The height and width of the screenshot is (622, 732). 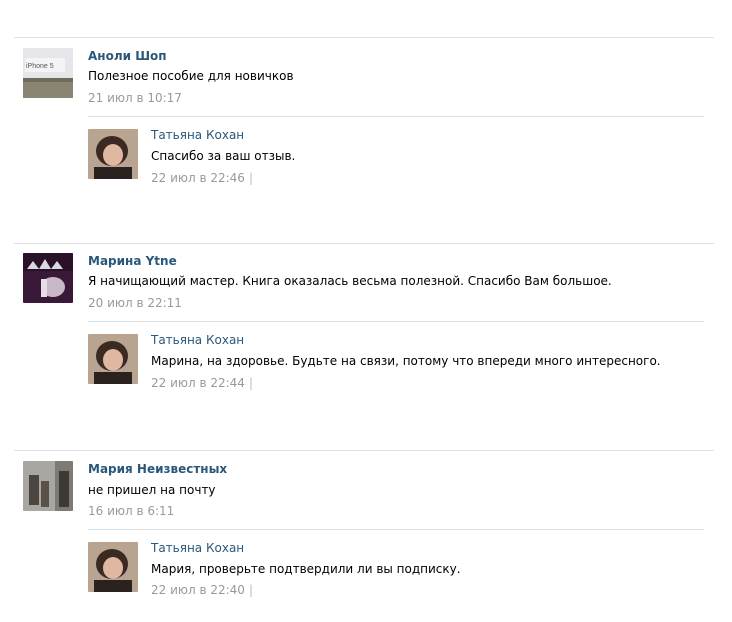 What do you see at coordinates (223, 156) in the screenshot?
I see `reply-text: Спасибо за ваш отзыв.` at bounding box center [223, 156].